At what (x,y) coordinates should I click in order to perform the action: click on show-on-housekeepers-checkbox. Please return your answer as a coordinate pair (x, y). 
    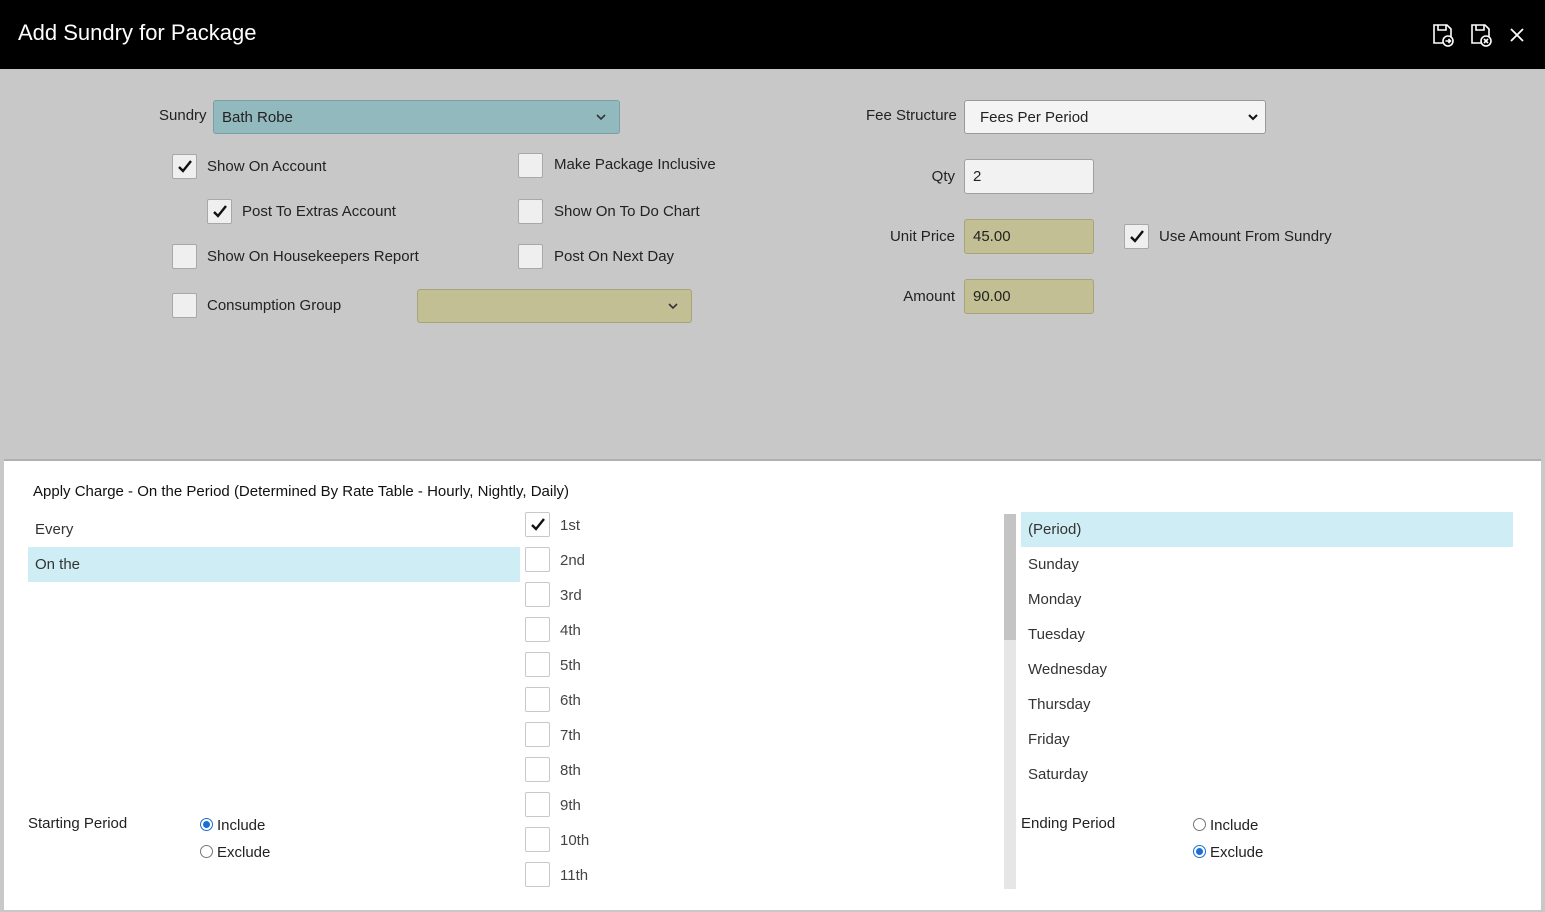
    Looking at the image, I should click on (184, 256).